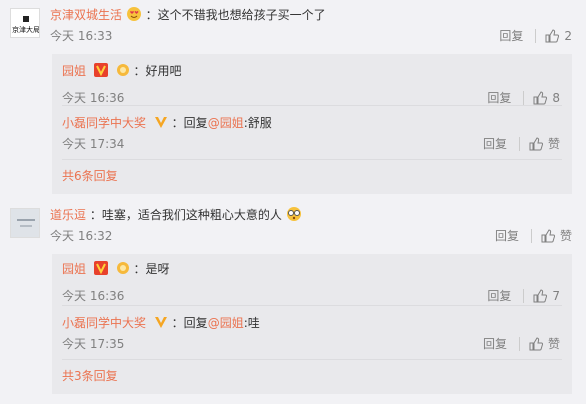 The width and height of the screenshot is (586, 404). I want to click on like-count: 7, so click(556, 296).